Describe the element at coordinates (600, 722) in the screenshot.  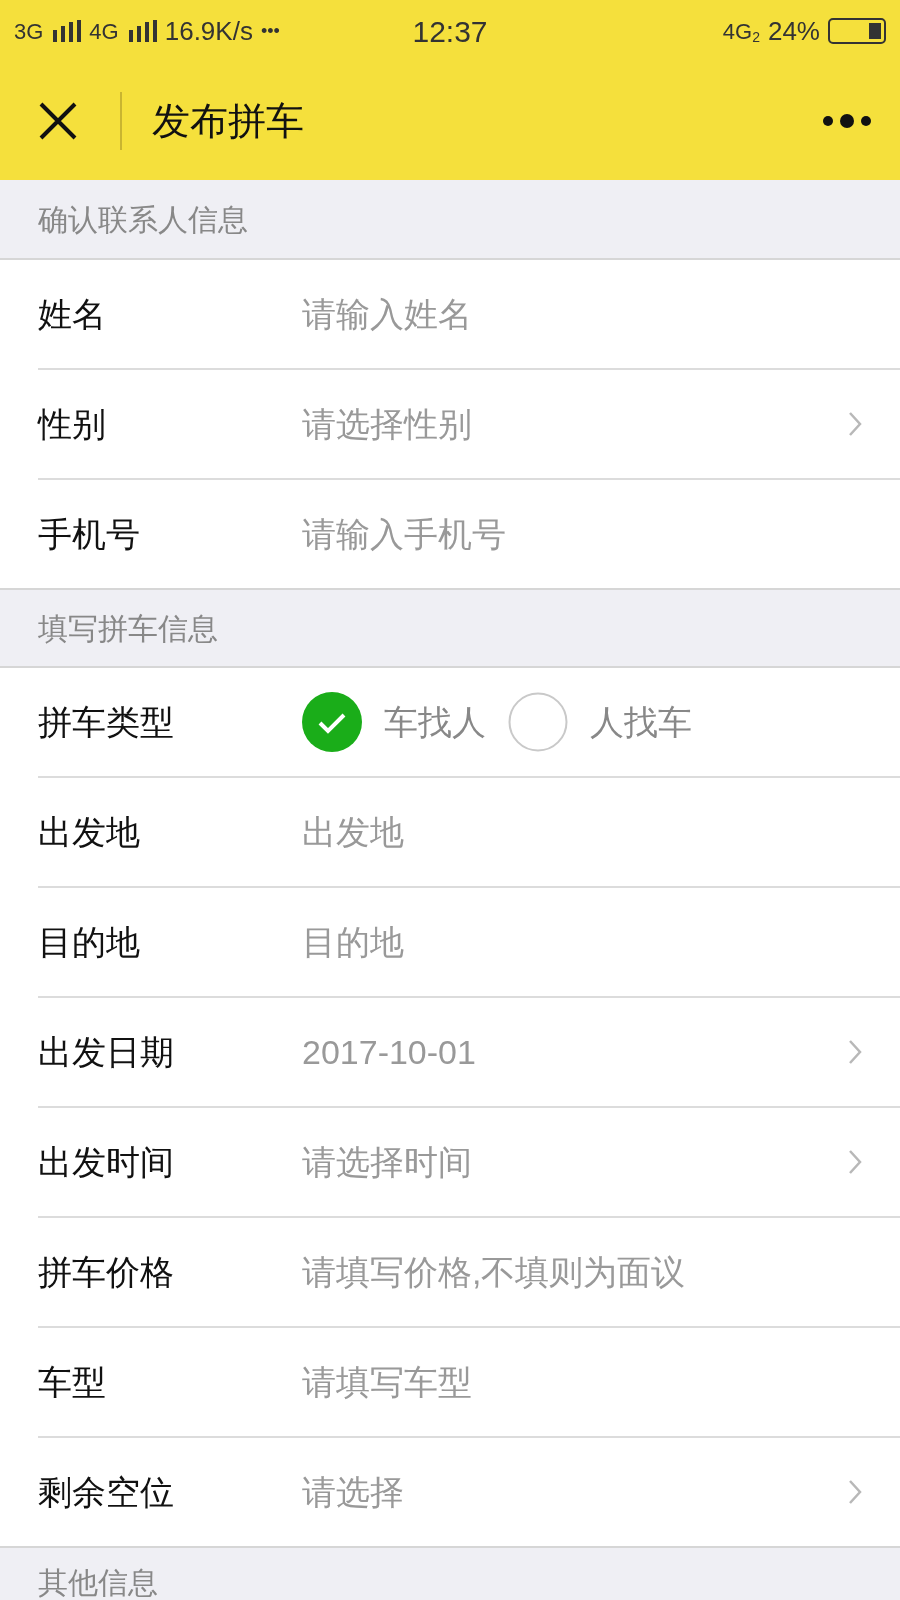
I see `radio-option: 人找车` at that location.